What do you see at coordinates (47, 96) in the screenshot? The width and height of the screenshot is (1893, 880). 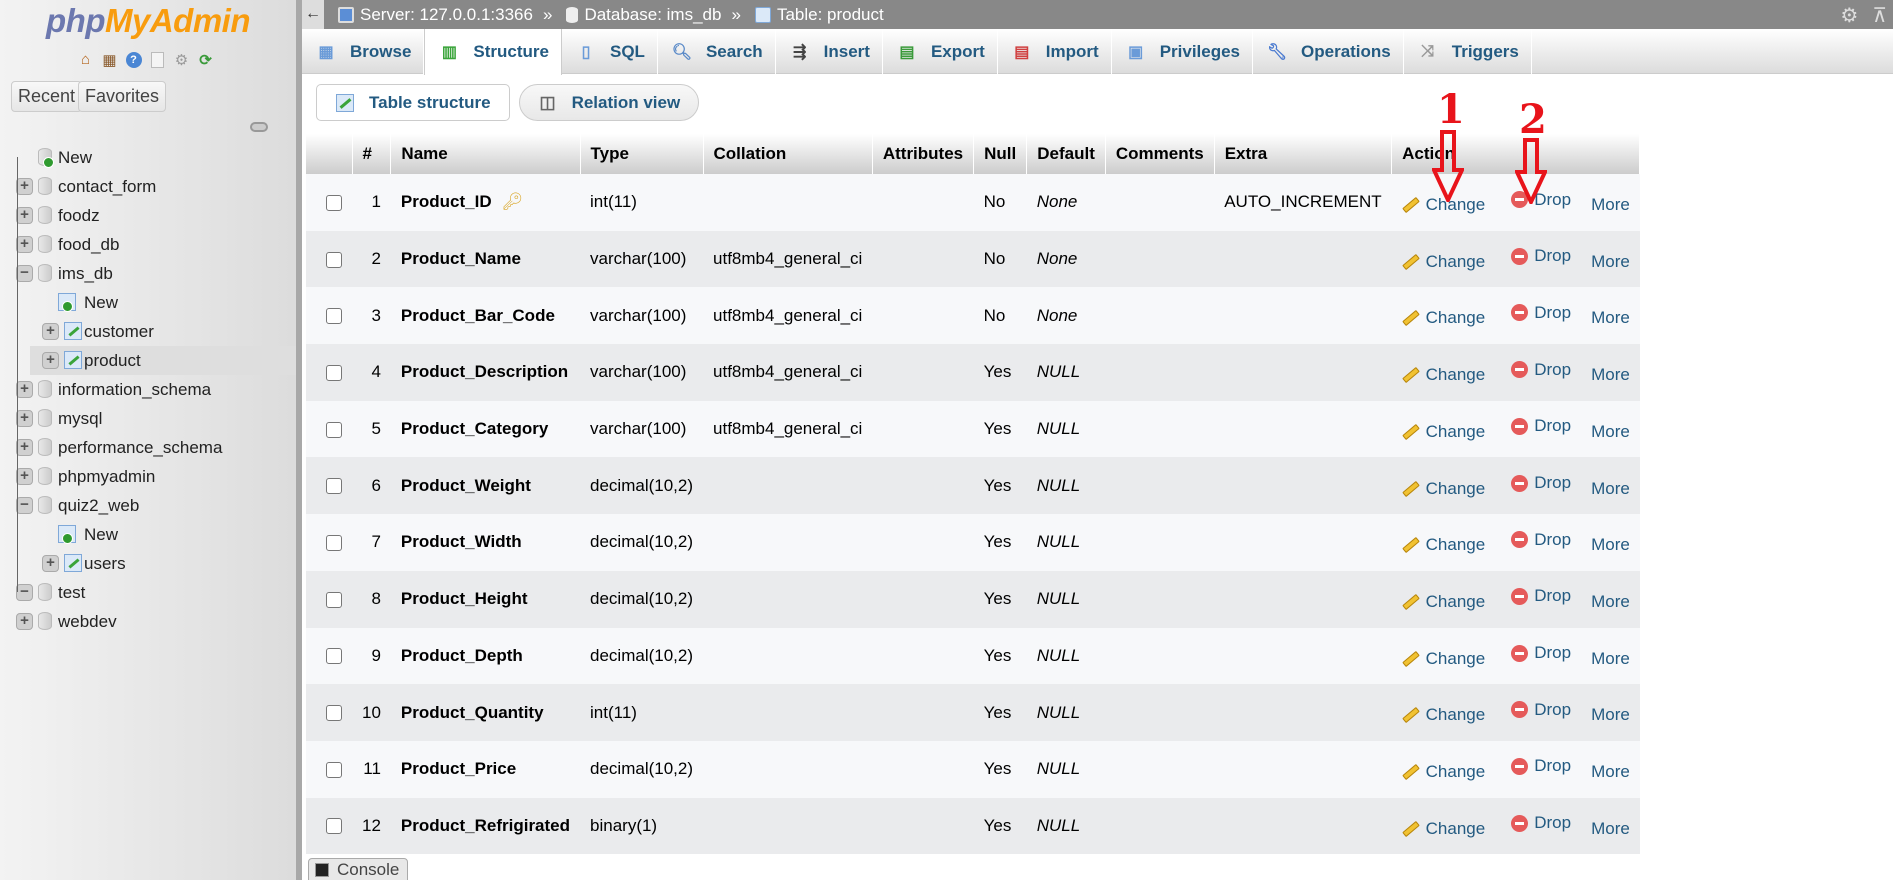 I see `recent-button: Recent` at bounding box center [47, 96].